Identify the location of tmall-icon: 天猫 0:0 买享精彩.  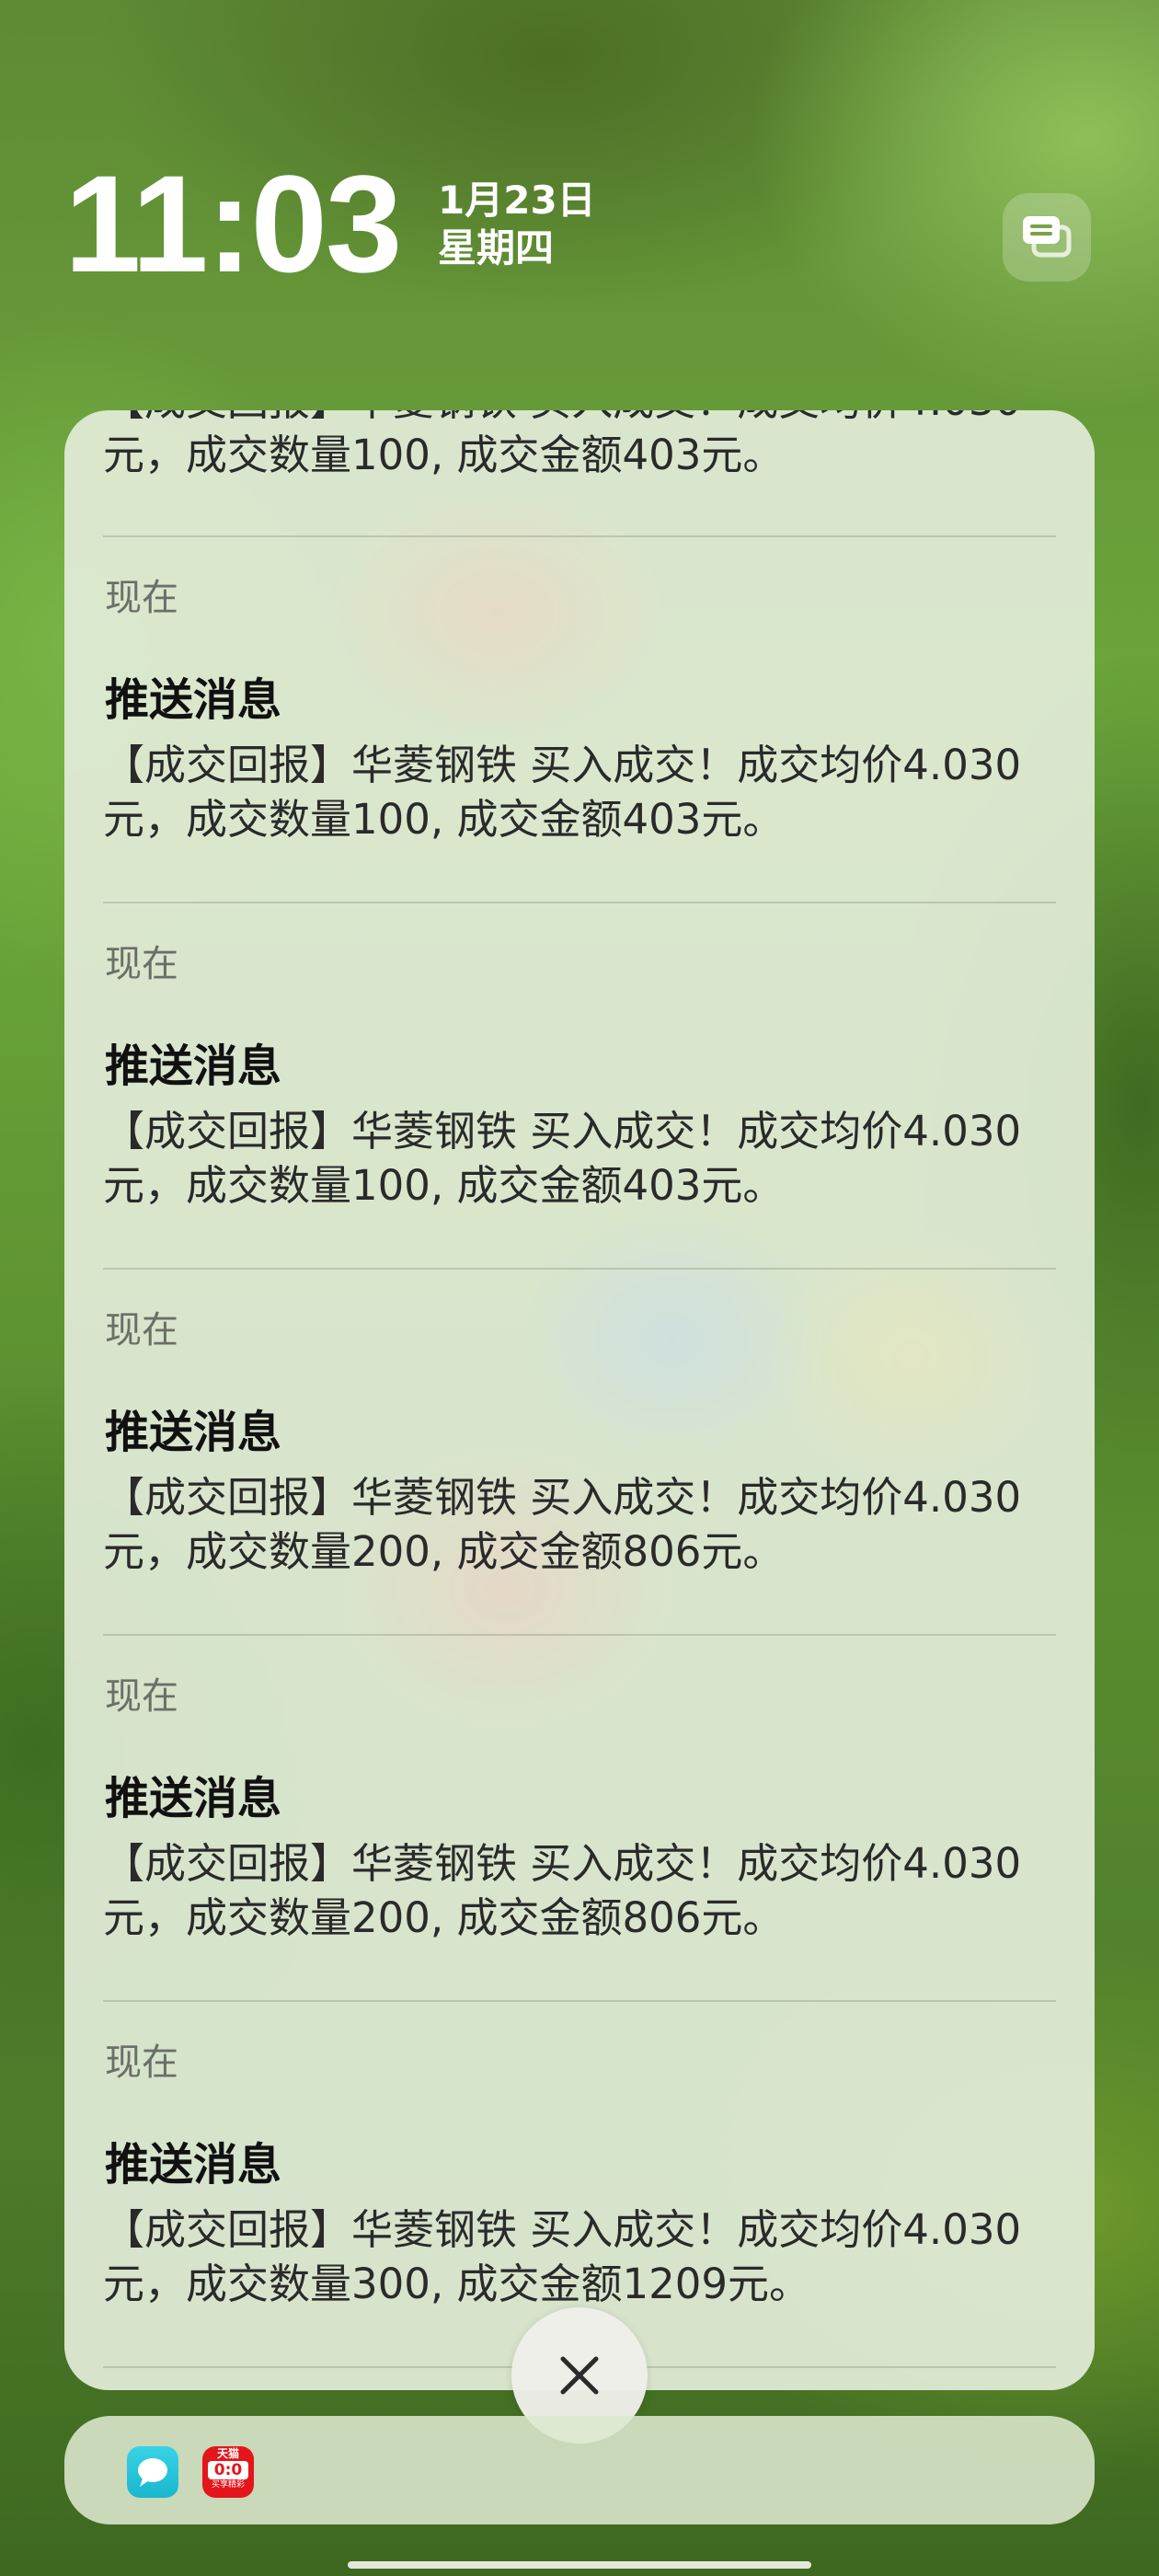
(228, 2472).